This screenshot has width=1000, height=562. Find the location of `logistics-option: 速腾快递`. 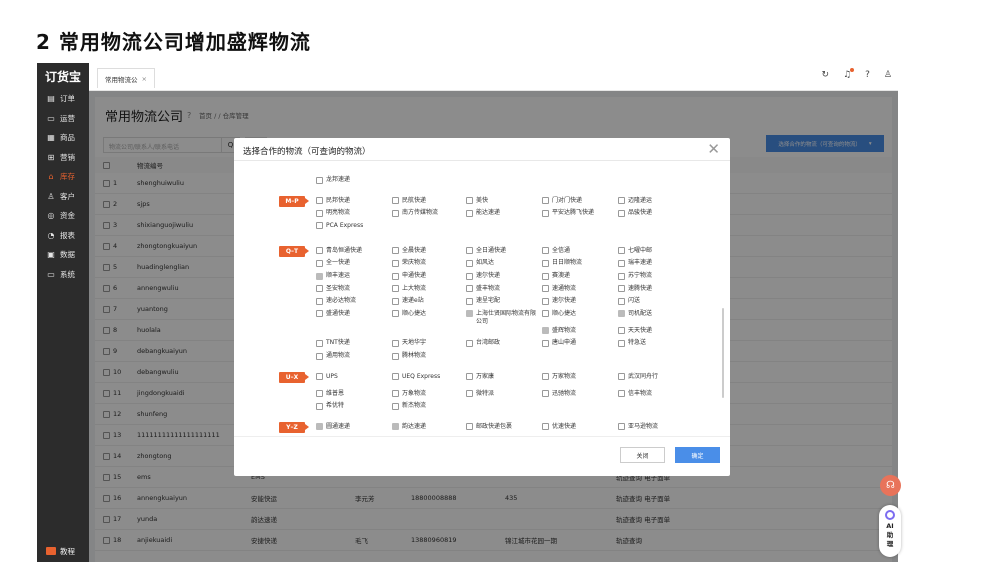

logistics-option: 速腾快递 is located at coordinates (654, 289).